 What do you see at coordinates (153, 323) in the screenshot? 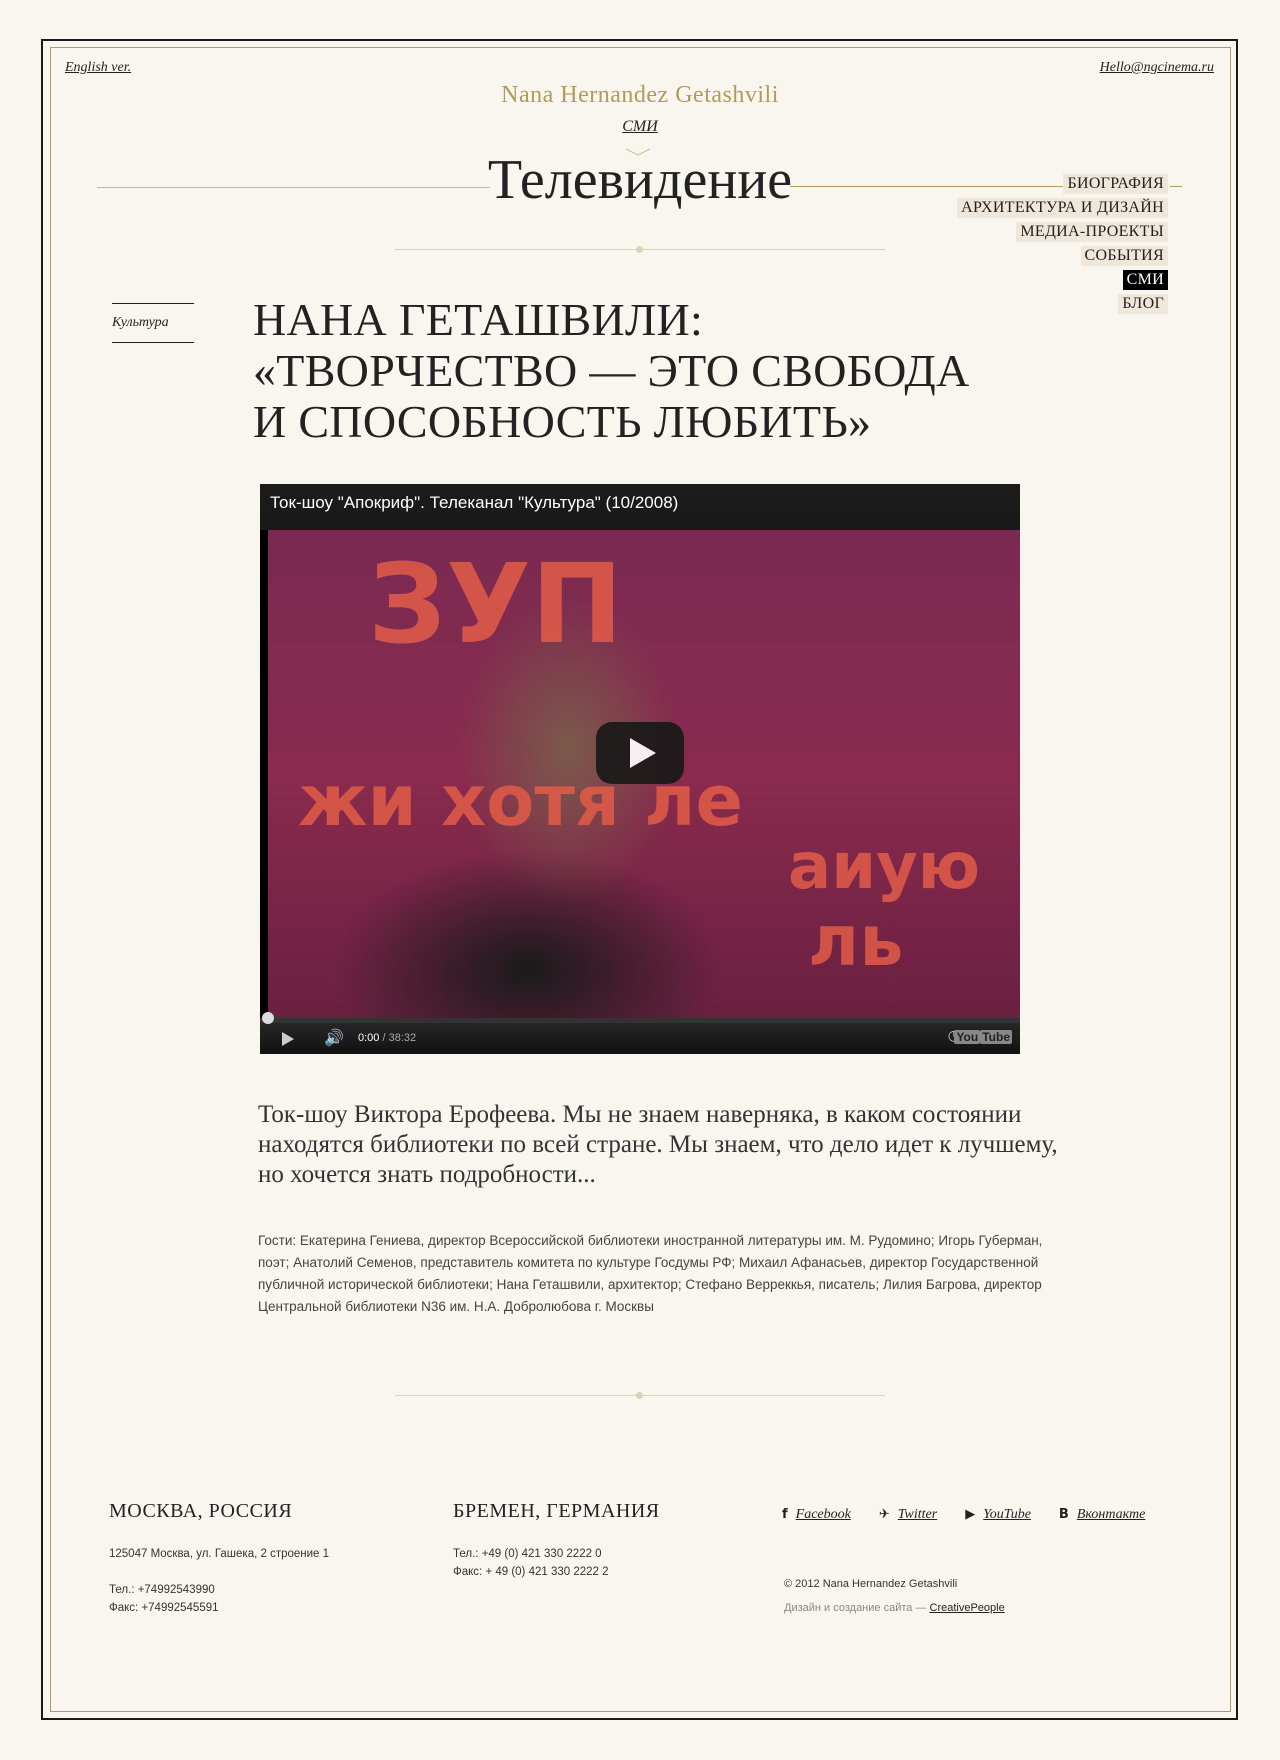
I see `category-label: Культура` at bounding box center [153, 323].